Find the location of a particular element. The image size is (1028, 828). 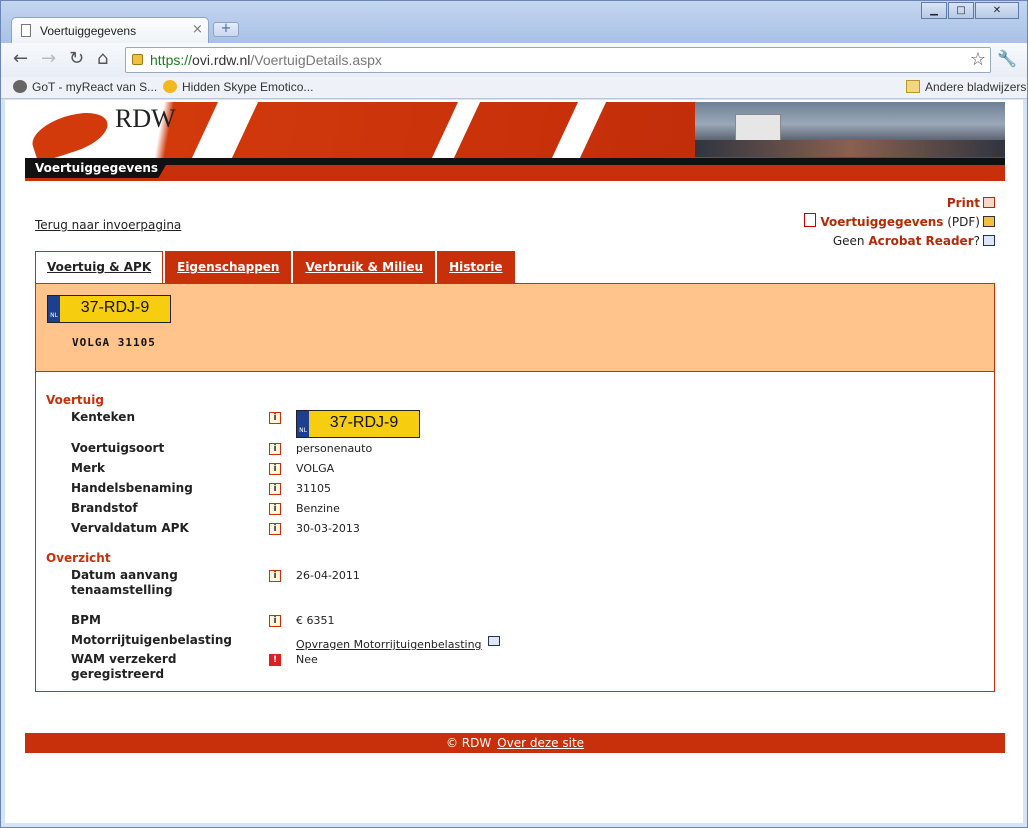

site-banner: RDW Voertuiggegevens is located at coordinates (515, 141).